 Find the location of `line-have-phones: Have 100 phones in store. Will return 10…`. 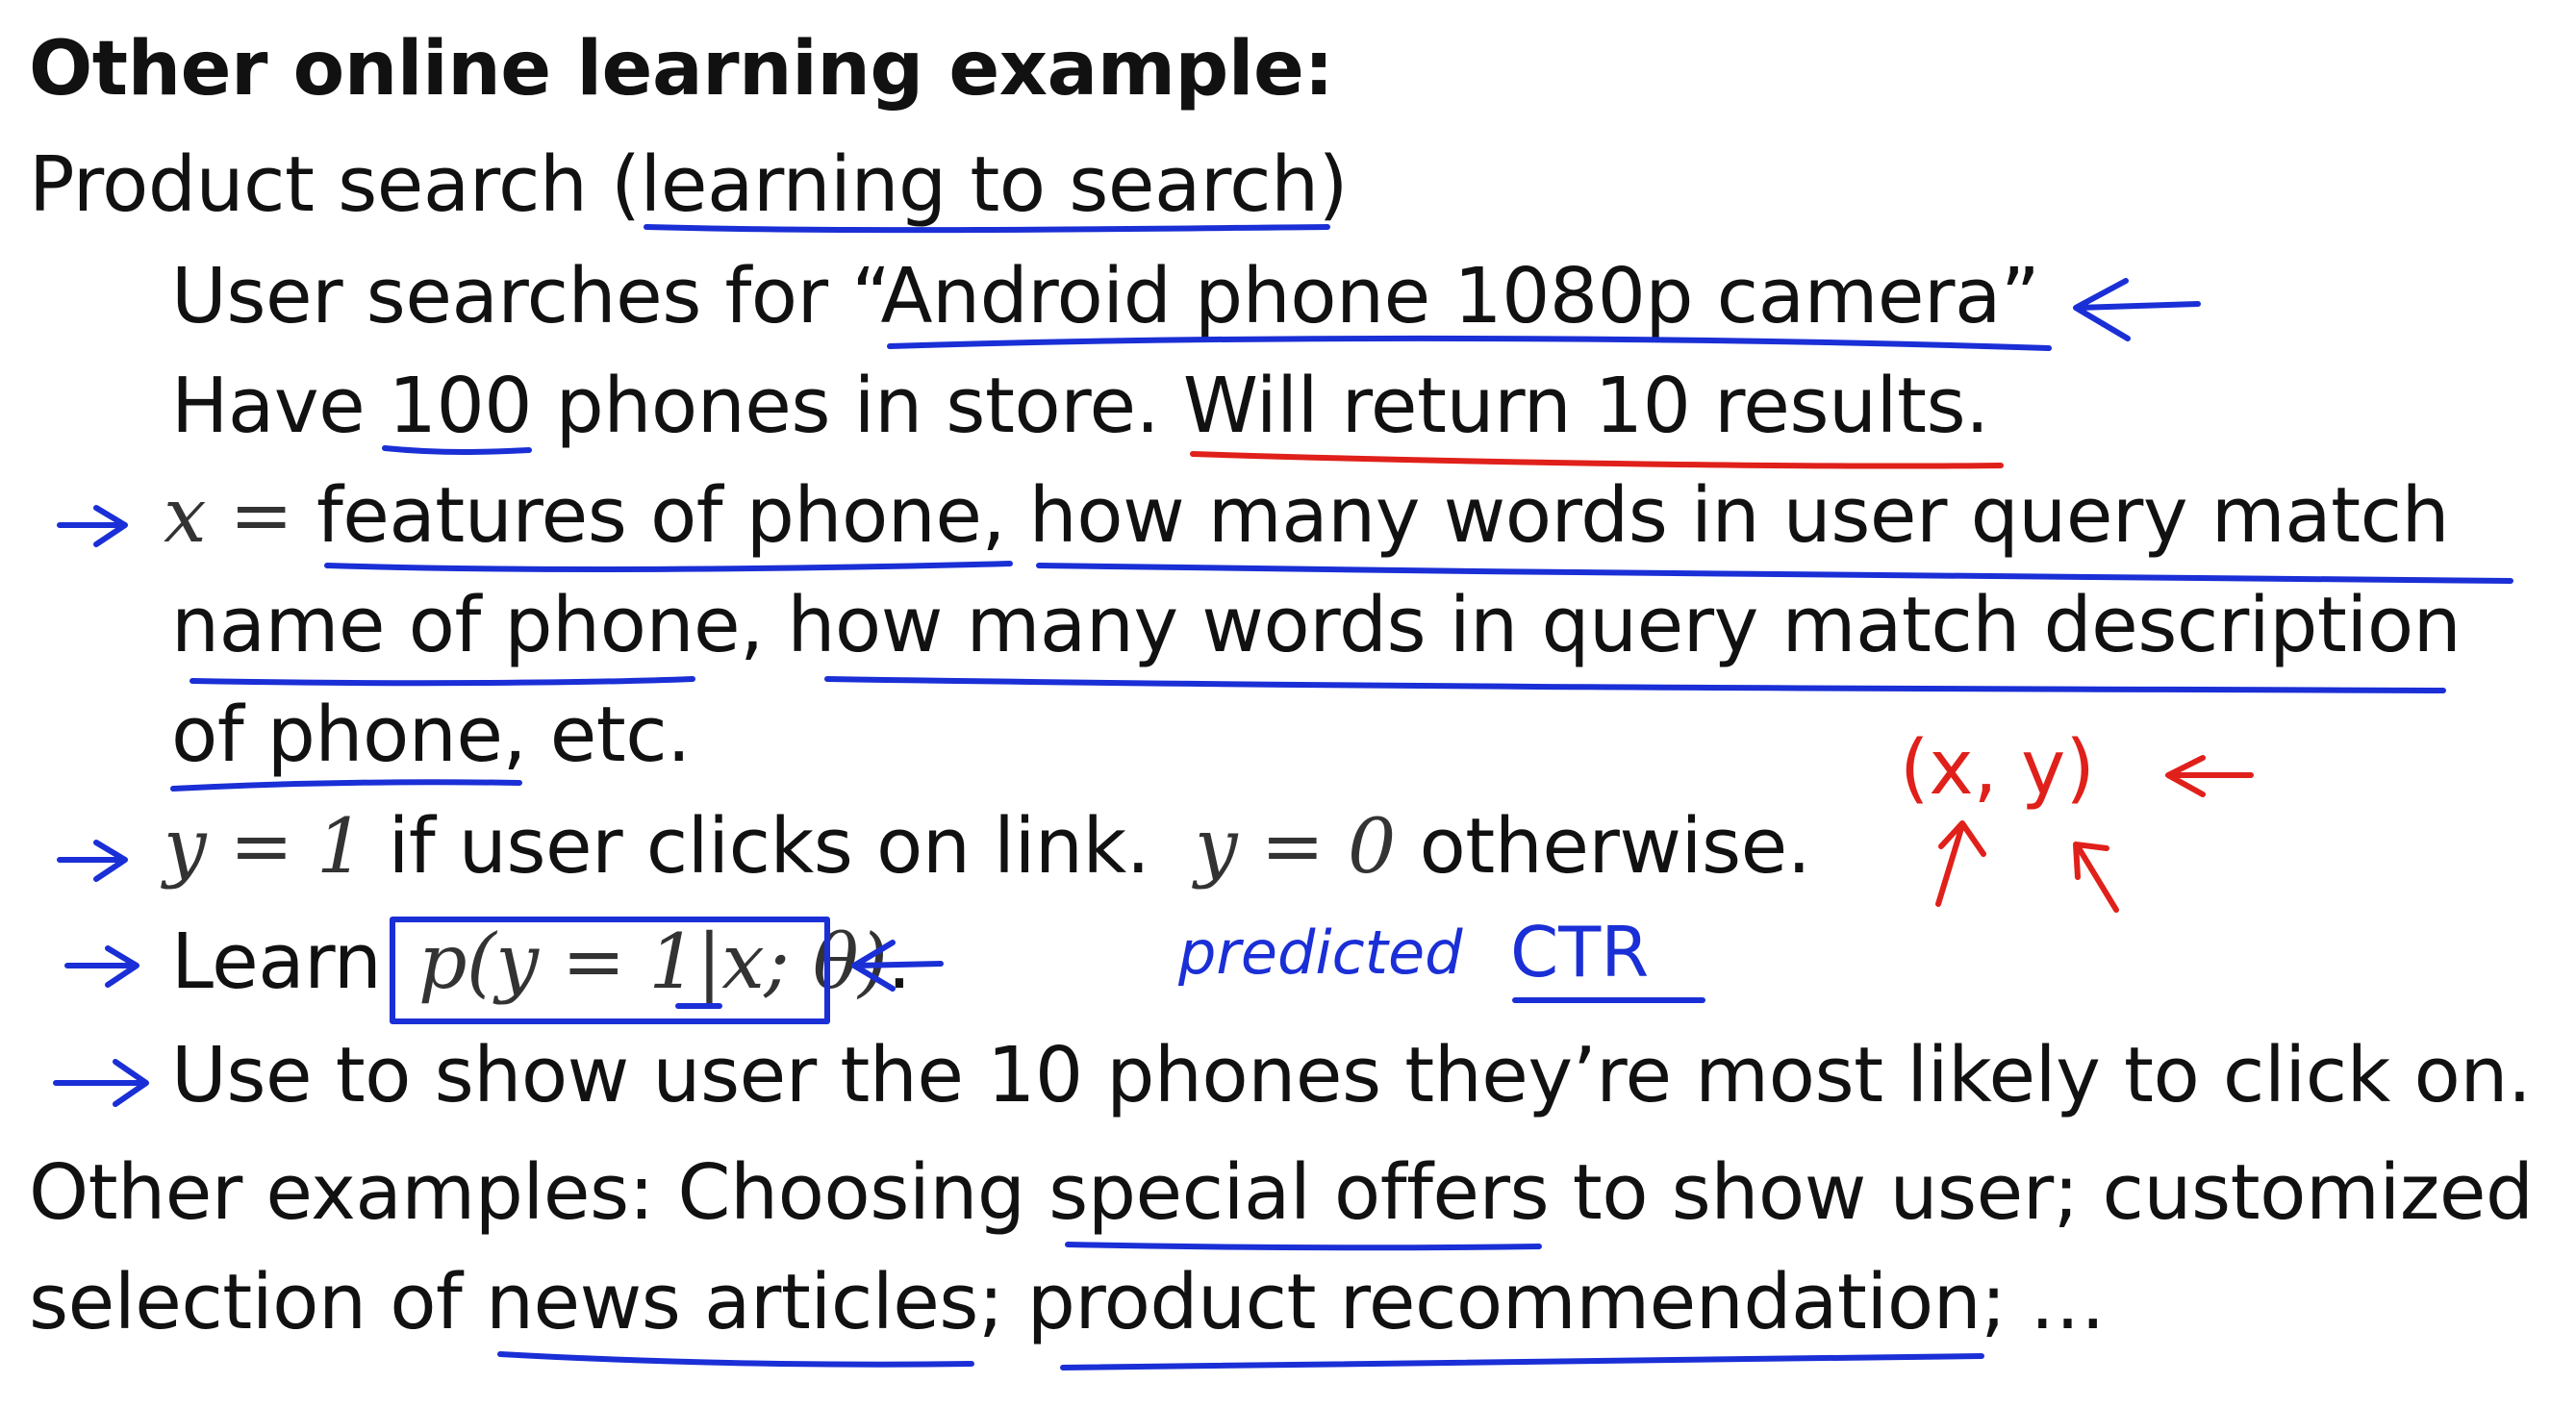

line-have-phones: Have 100 phones in store. Will return 10… is located at coordinates (1080, 406).